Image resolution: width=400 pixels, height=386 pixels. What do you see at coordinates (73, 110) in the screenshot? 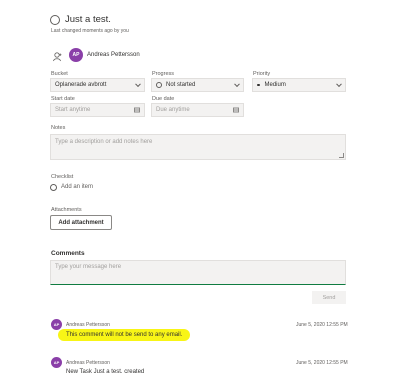
I see `start-date-placeholder: Start anytime` at bounding box center [73, 110].